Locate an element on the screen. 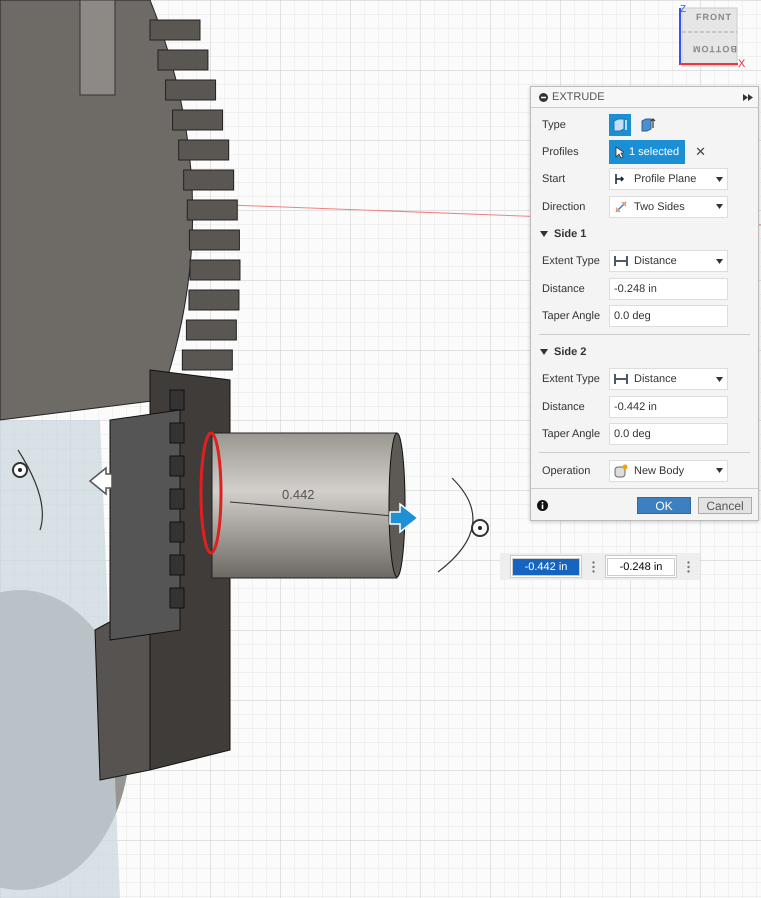 Image resolution: width=761 pixels, height=898 pixels. field-label: Start is located at coordinates (554, 179).